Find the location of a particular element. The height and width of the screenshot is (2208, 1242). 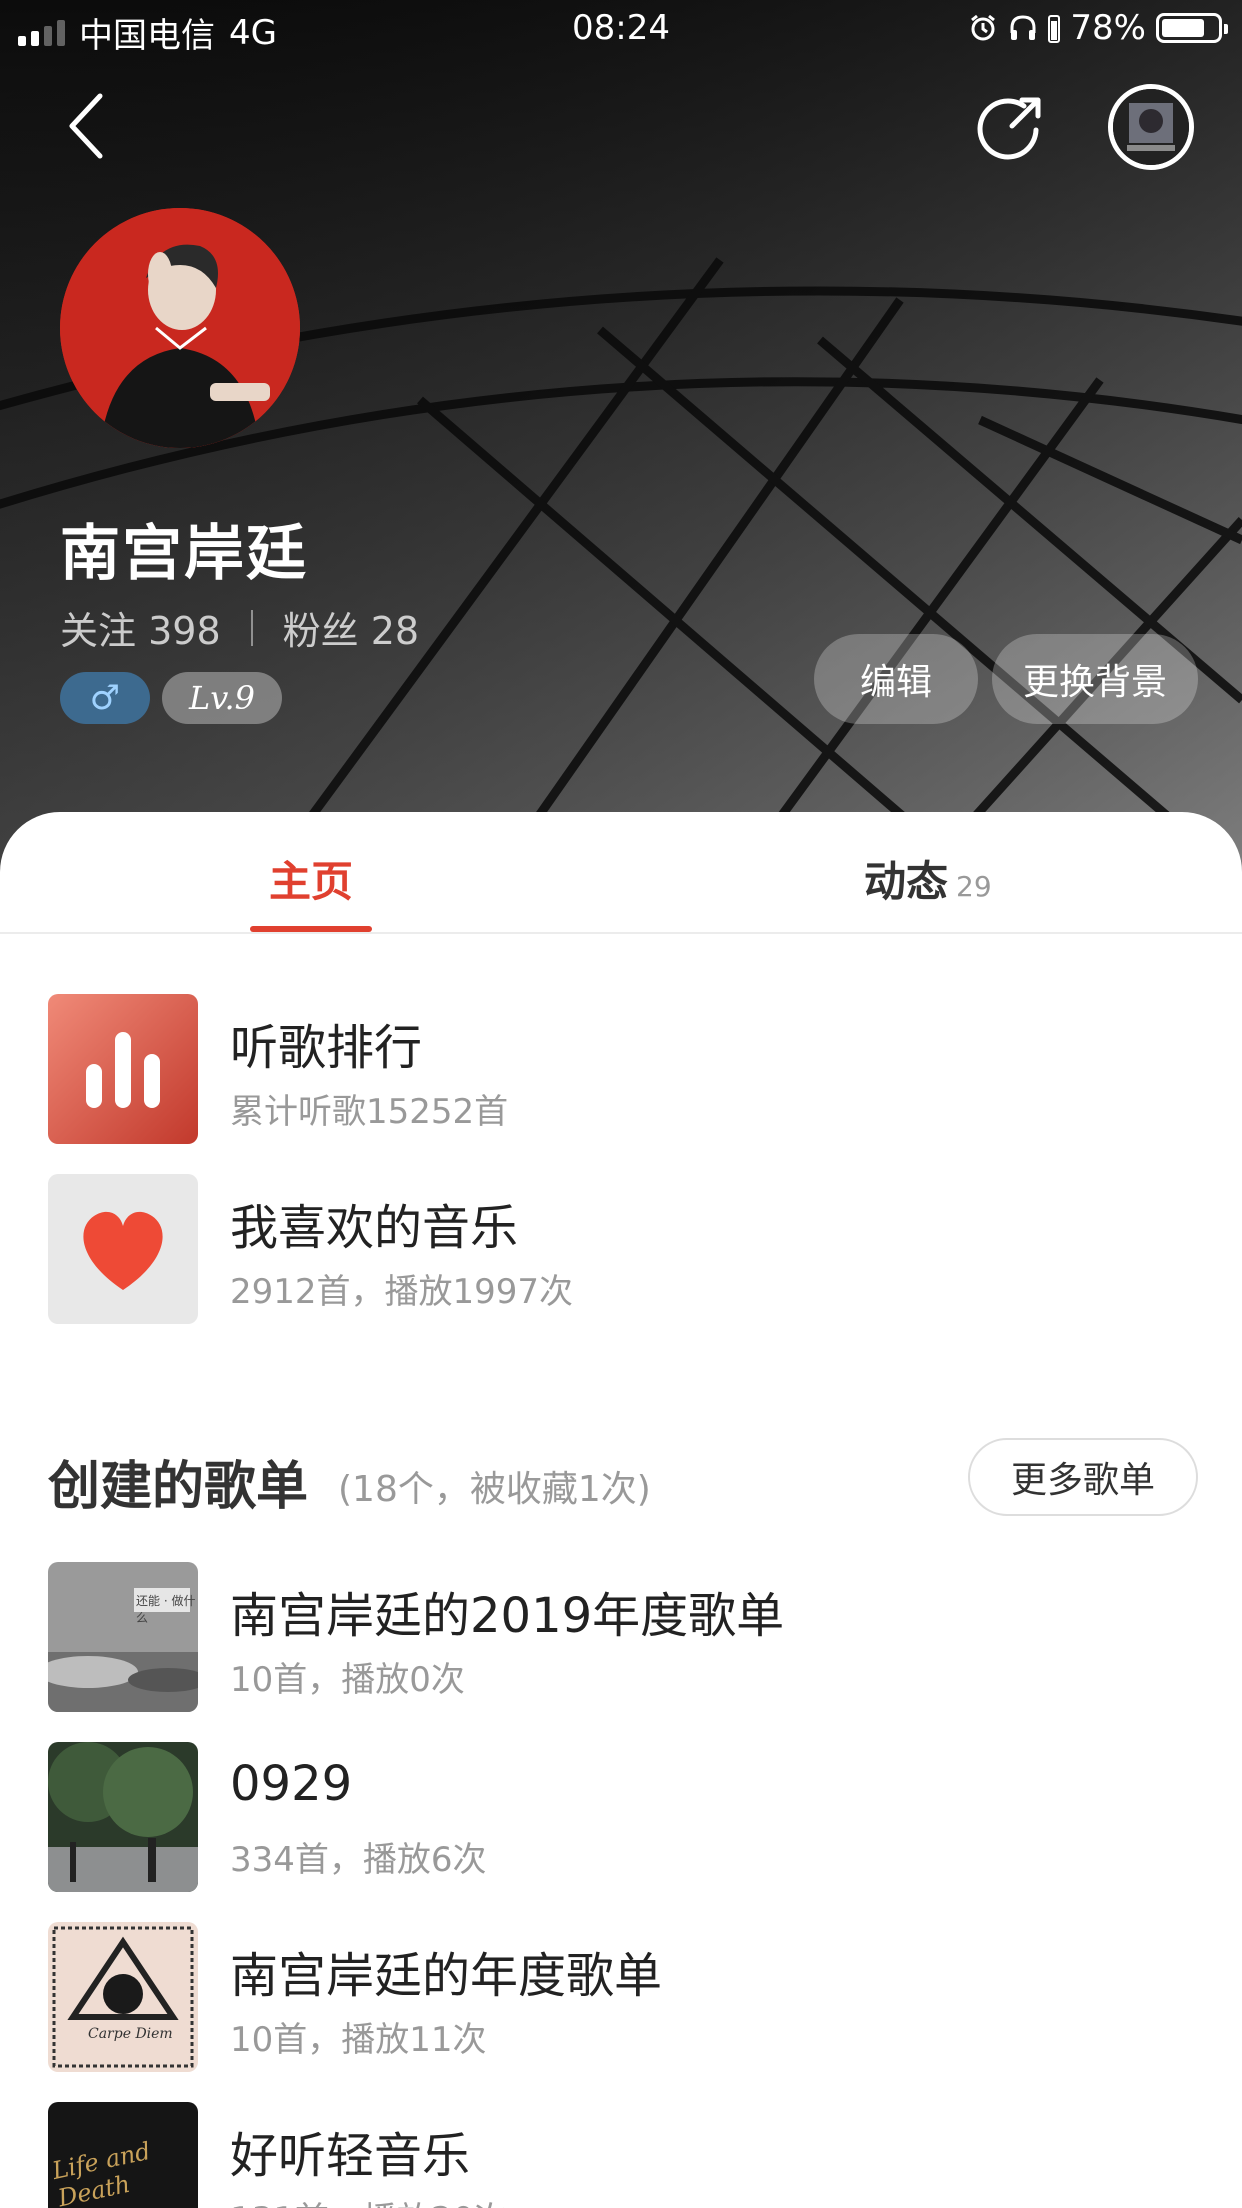

share-button is located at coordinates (1011, 127).